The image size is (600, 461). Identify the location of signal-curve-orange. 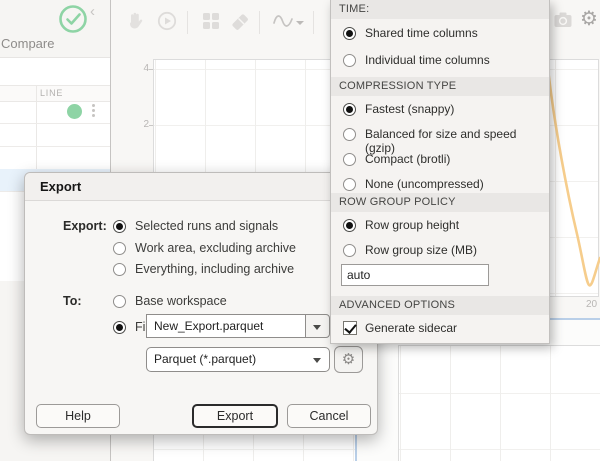
(572, 172).